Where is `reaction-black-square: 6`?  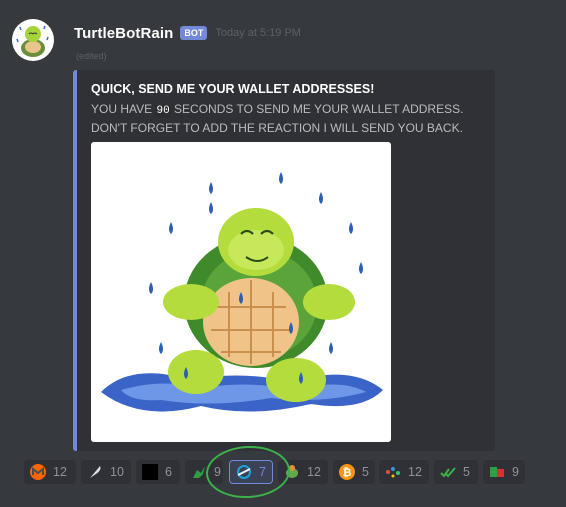 reaction-black-square: 6 is located at coordinates (158, 472).